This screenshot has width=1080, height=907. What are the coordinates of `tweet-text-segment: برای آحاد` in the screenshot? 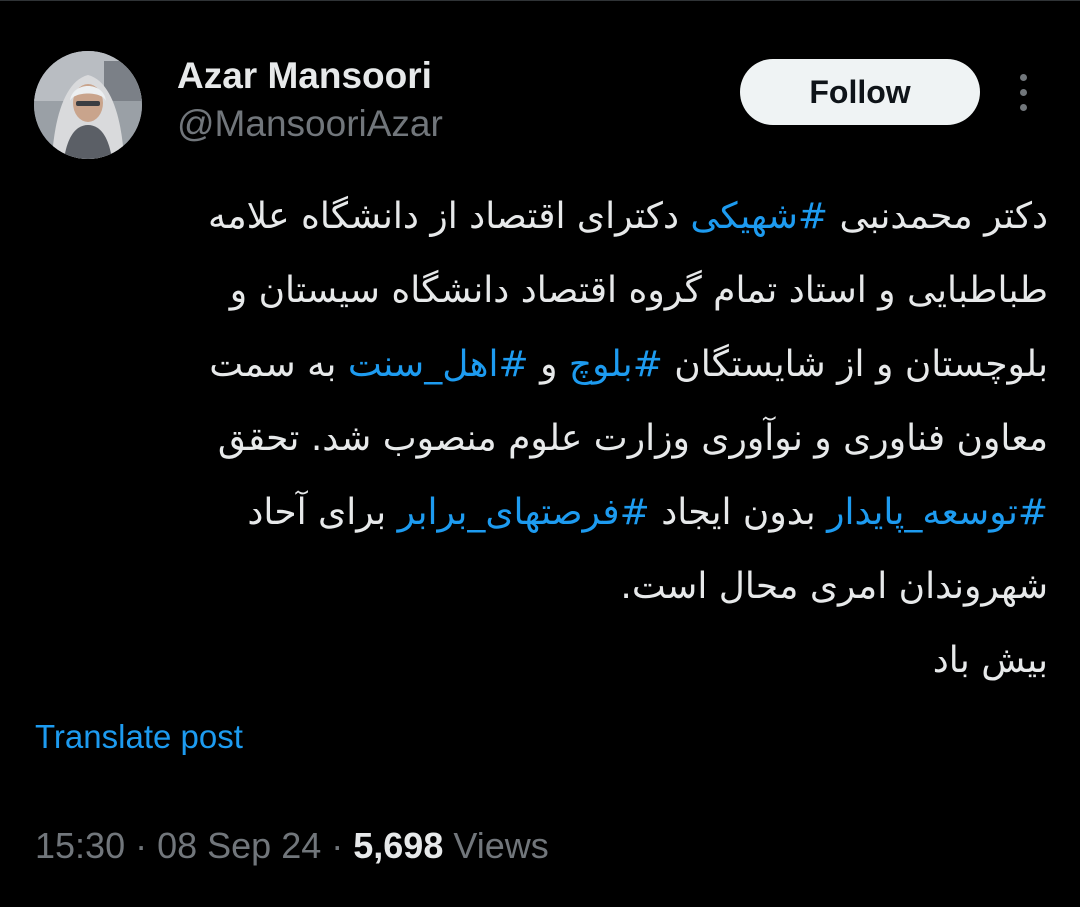 It's located at (322, 512).